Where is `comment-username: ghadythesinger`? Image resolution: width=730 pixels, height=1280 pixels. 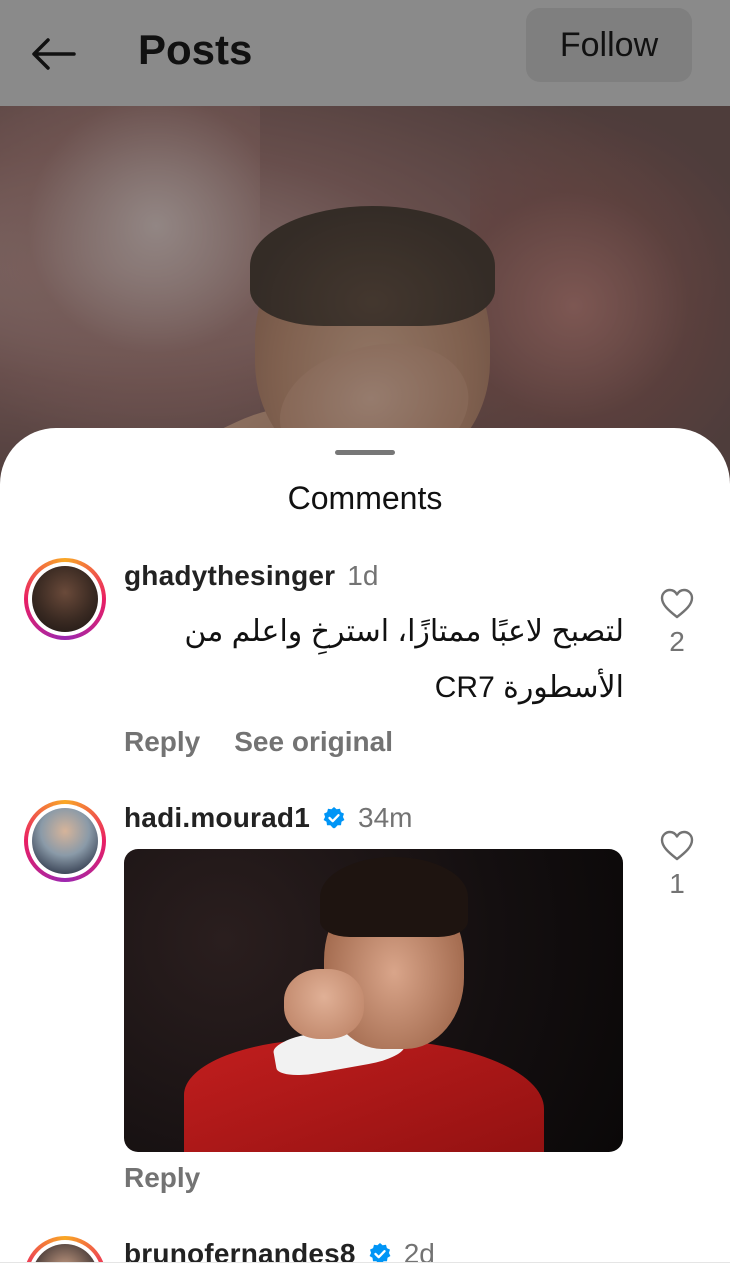 comment-username: ghadythesinger is located at coordinates (229, 576).